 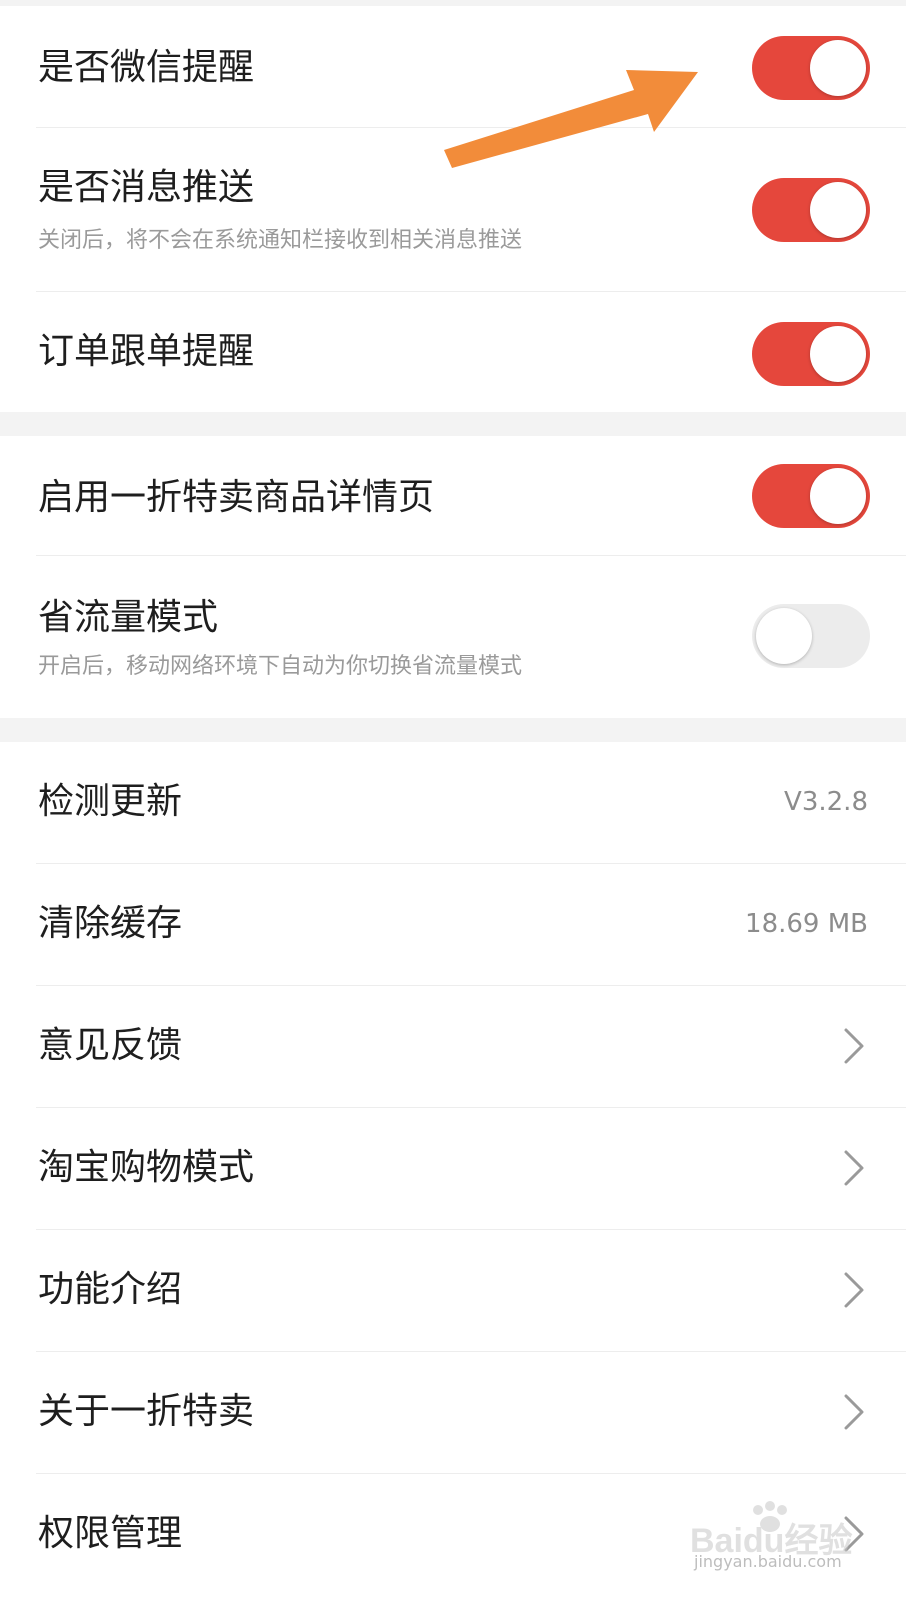 I want to click on wechat-reminder-toggle, so click(x=811, y=68).